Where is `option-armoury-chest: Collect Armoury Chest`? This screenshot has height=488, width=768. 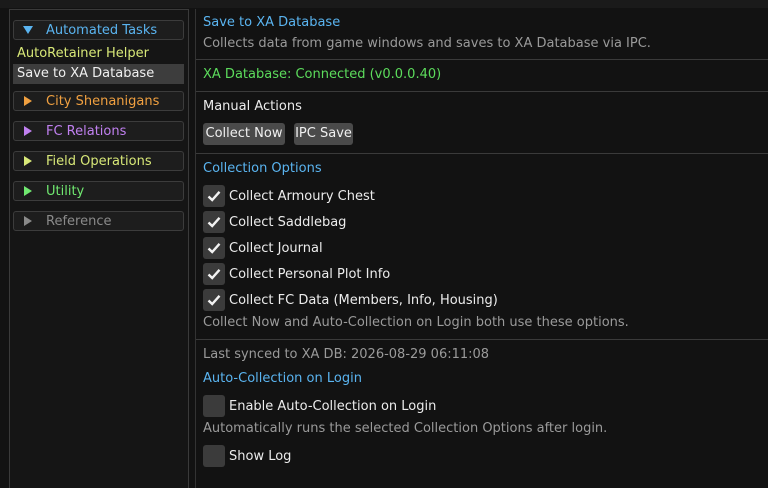
option-armoury-chest: Collect Armoury Chest is located at coordinates (289, 196).